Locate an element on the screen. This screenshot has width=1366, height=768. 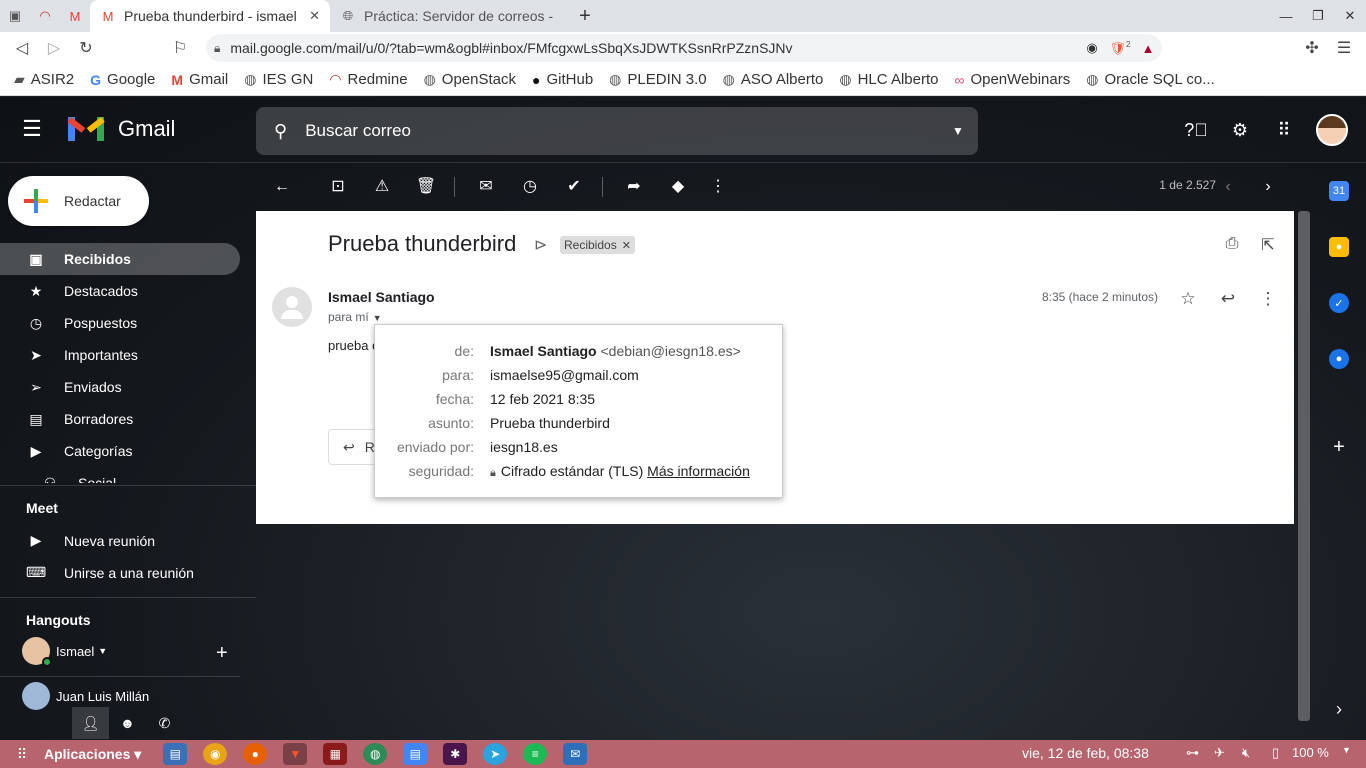
show-side-panel-icon: › is located at coordinates (1339, 709).